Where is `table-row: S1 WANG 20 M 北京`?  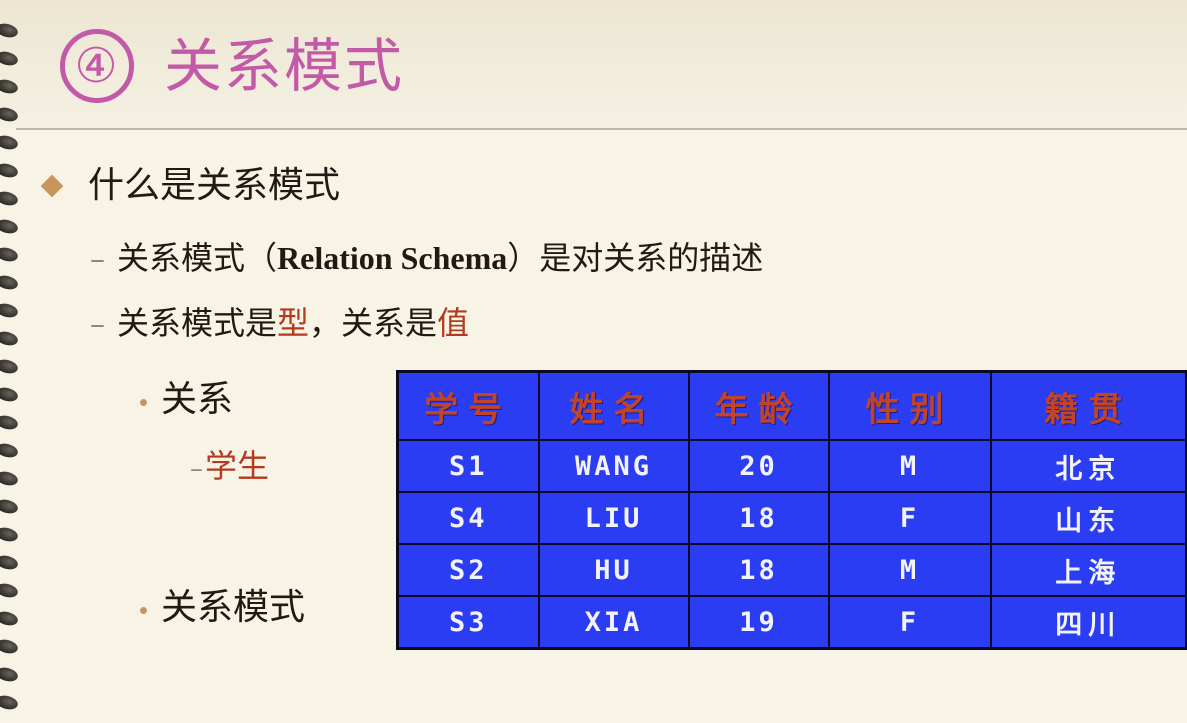
table-row: S1 WANG 20 M 北京 is located at coordinates (791, 466).